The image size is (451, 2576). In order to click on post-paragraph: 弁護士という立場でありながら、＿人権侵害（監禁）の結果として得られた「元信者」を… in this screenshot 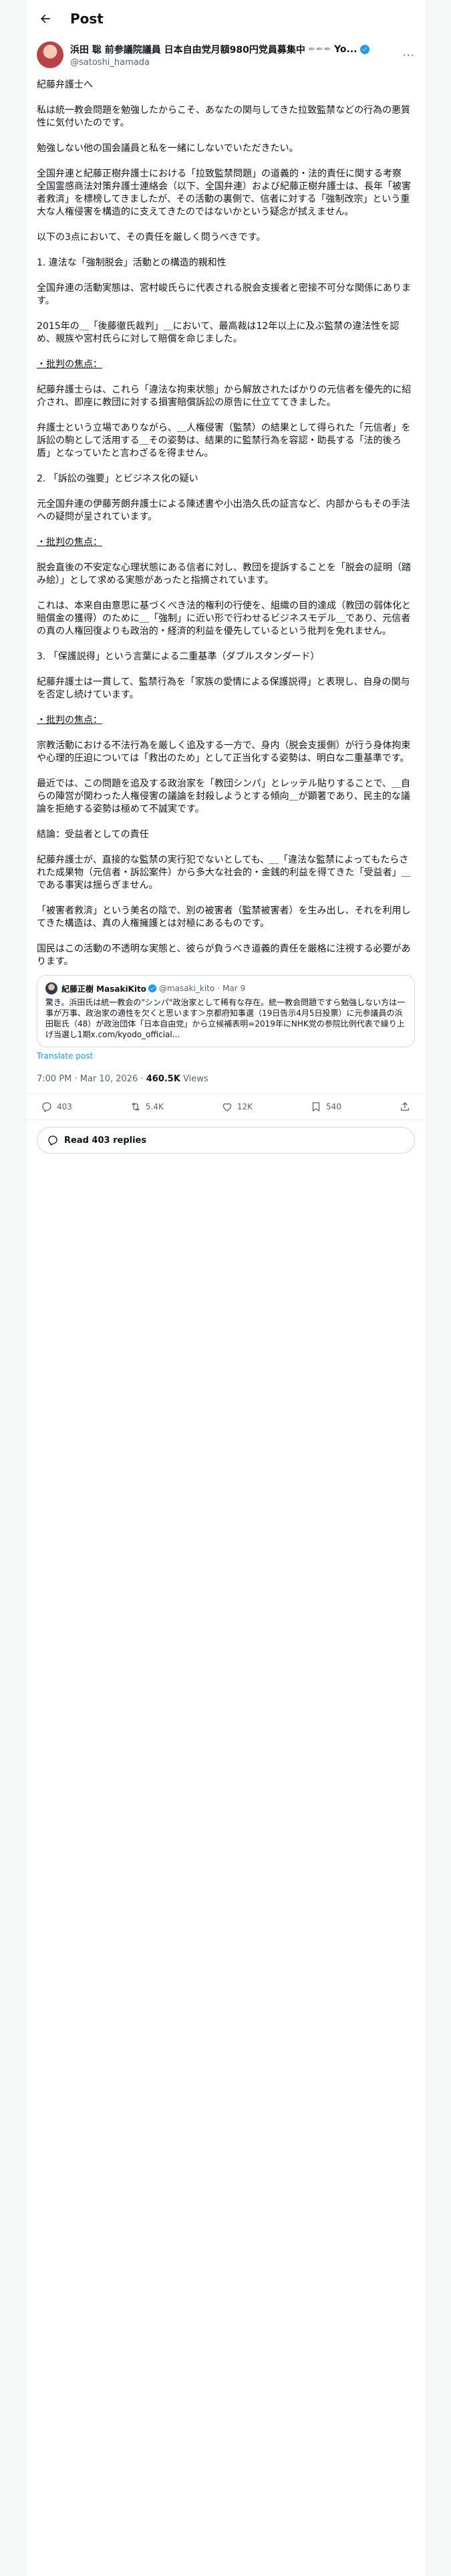, I will do `click(224, 441)`.